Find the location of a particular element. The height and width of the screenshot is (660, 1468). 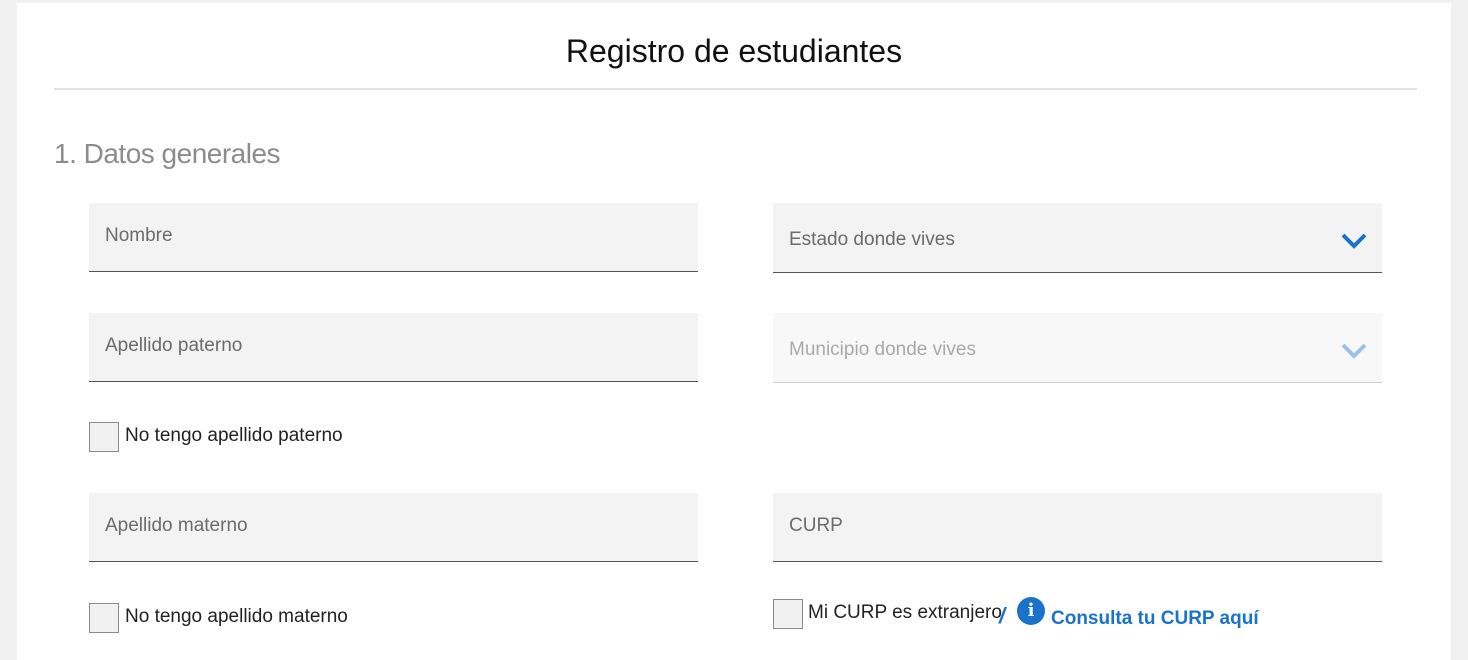

municipio-label: Municipio donde vives is located at coordinates (882, 349).